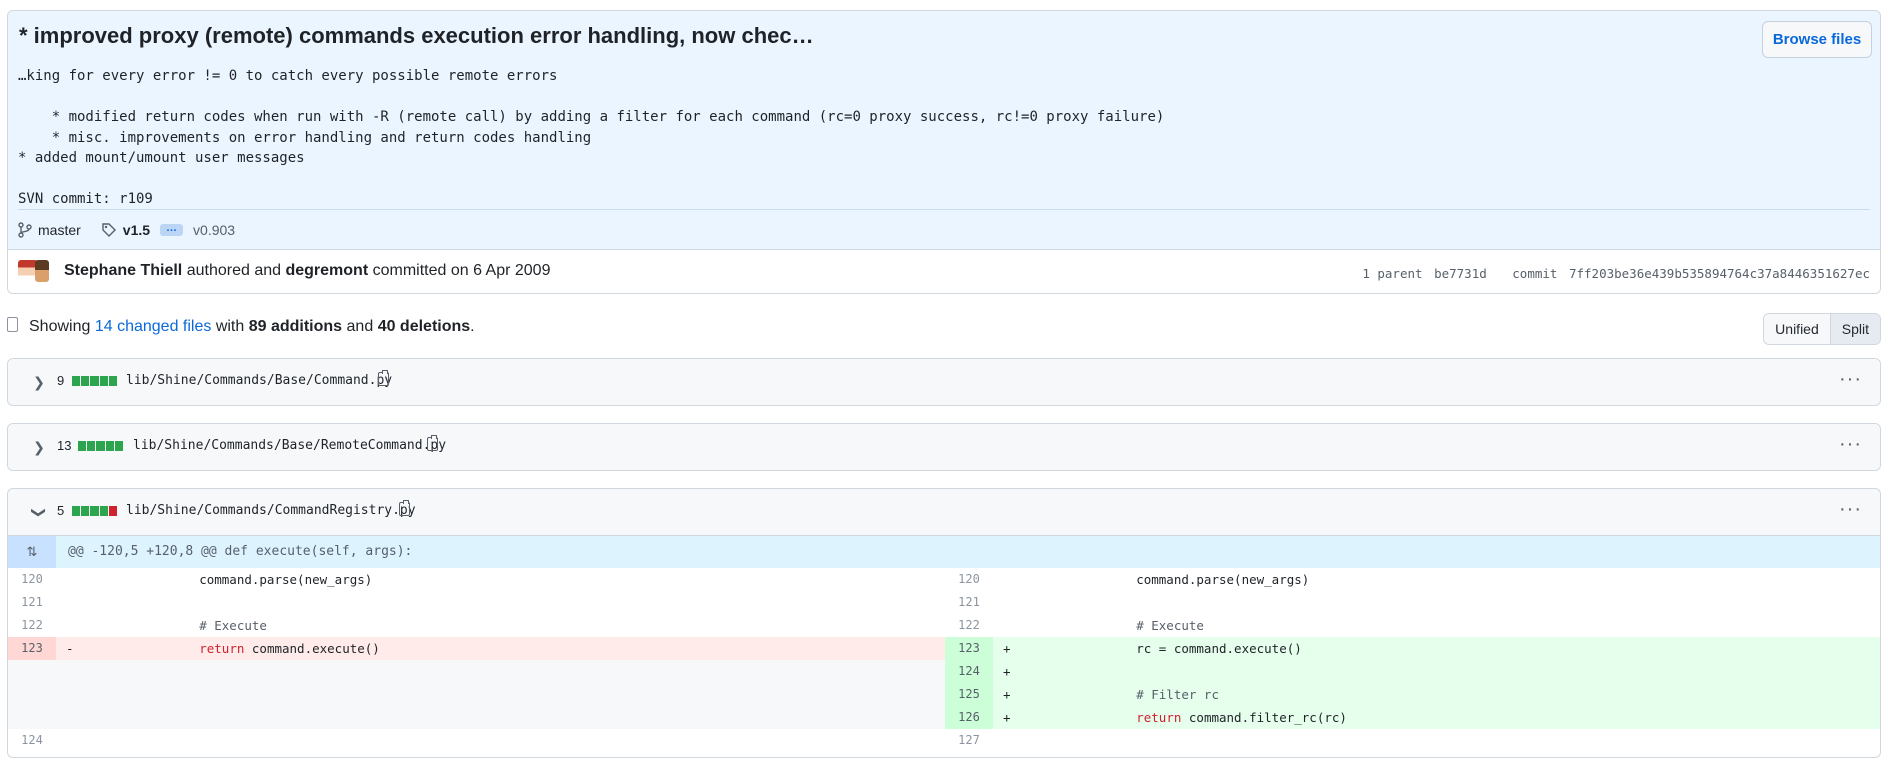 The image size is (1888, 760). What do you see at coordinates (1817, 39) in the screenshot?
I see `browse-files-button: Browse files` at bounding box center [1817, 39].